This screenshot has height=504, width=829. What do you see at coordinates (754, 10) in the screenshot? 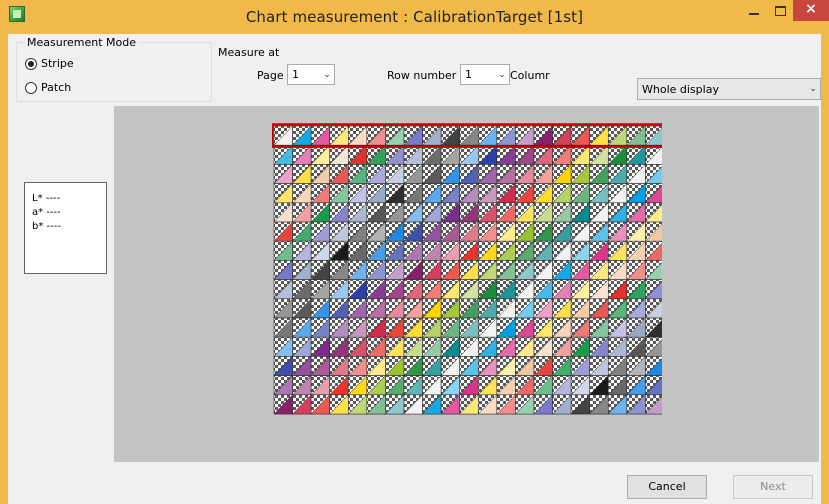
I see `minimize-icon` at bounding box center [754, 10].